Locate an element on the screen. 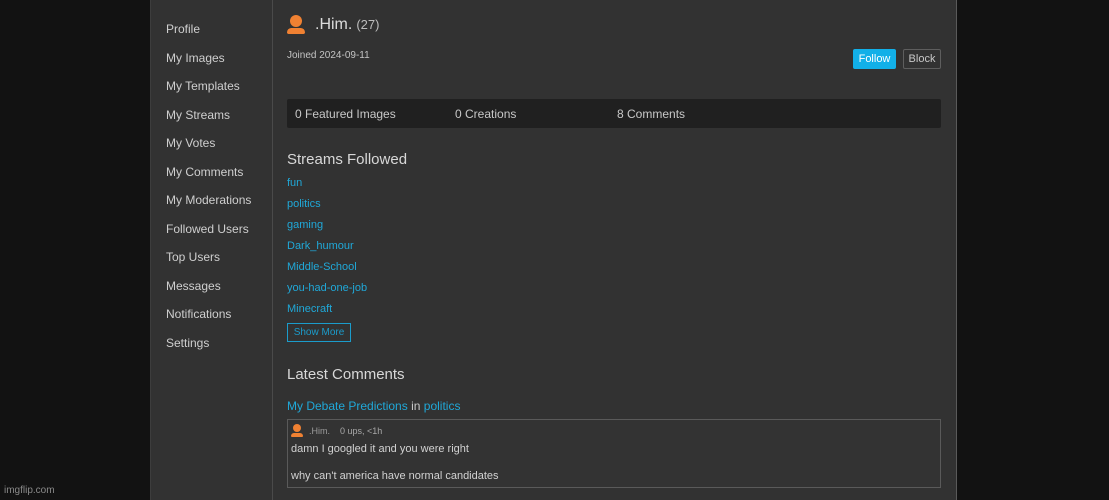 The image size is (1109, 500). streams-followed-heading: Streams Followed is located at coordinates (347, 159).